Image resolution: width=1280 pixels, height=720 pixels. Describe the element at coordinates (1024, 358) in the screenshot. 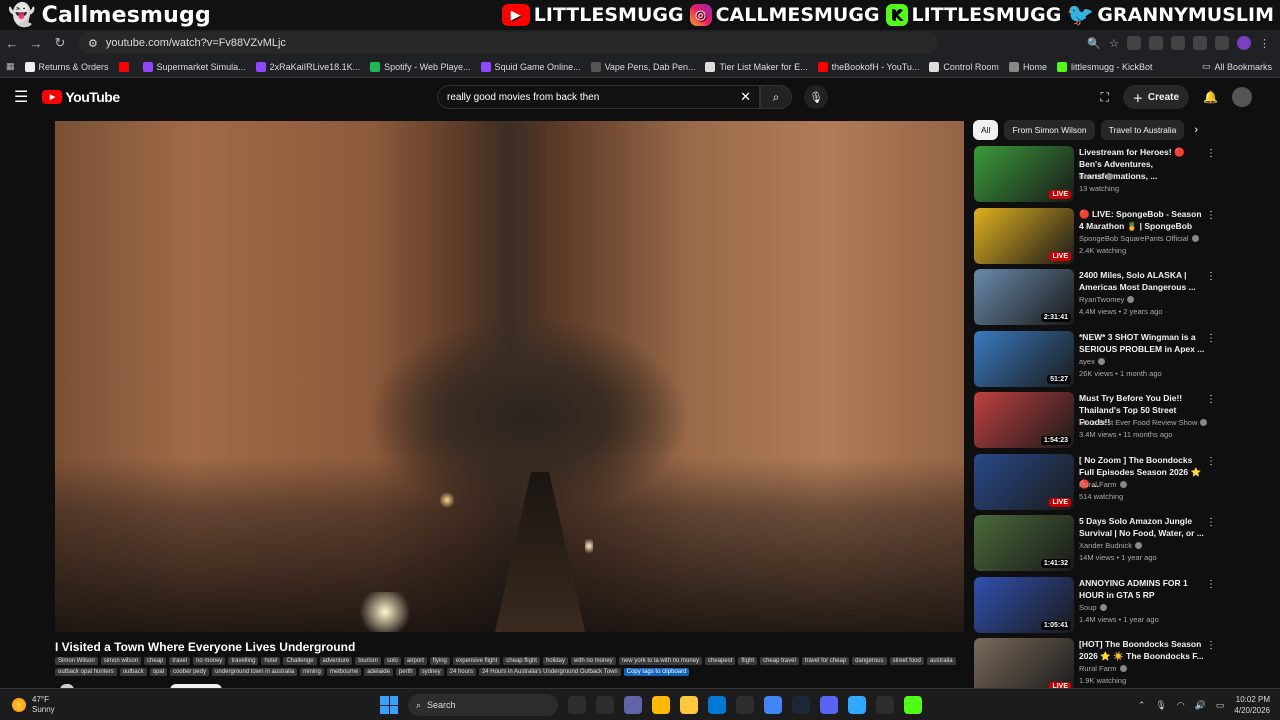

I see `video-thumbnail: 51:27` at that location.